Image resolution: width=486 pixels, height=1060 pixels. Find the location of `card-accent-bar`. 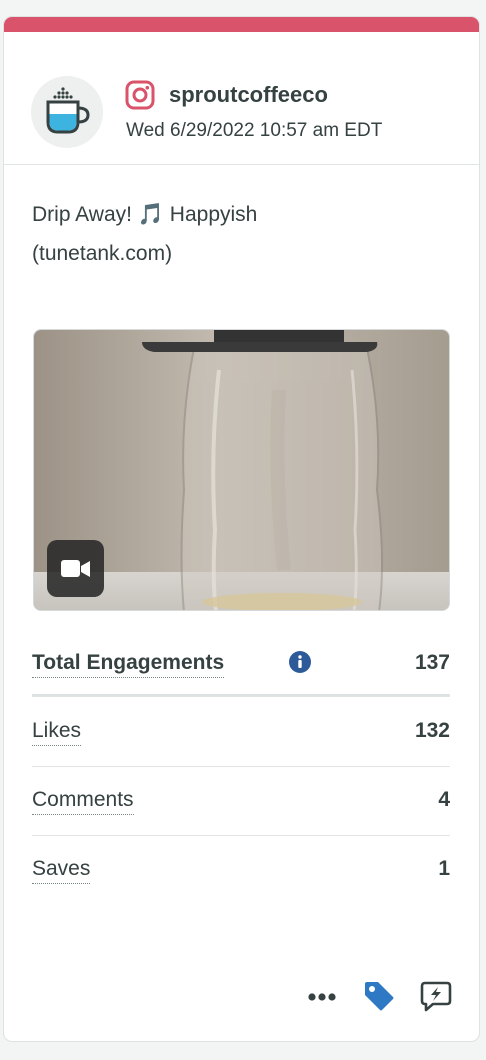

card-accent-bar is located at coordinates (241, 24).